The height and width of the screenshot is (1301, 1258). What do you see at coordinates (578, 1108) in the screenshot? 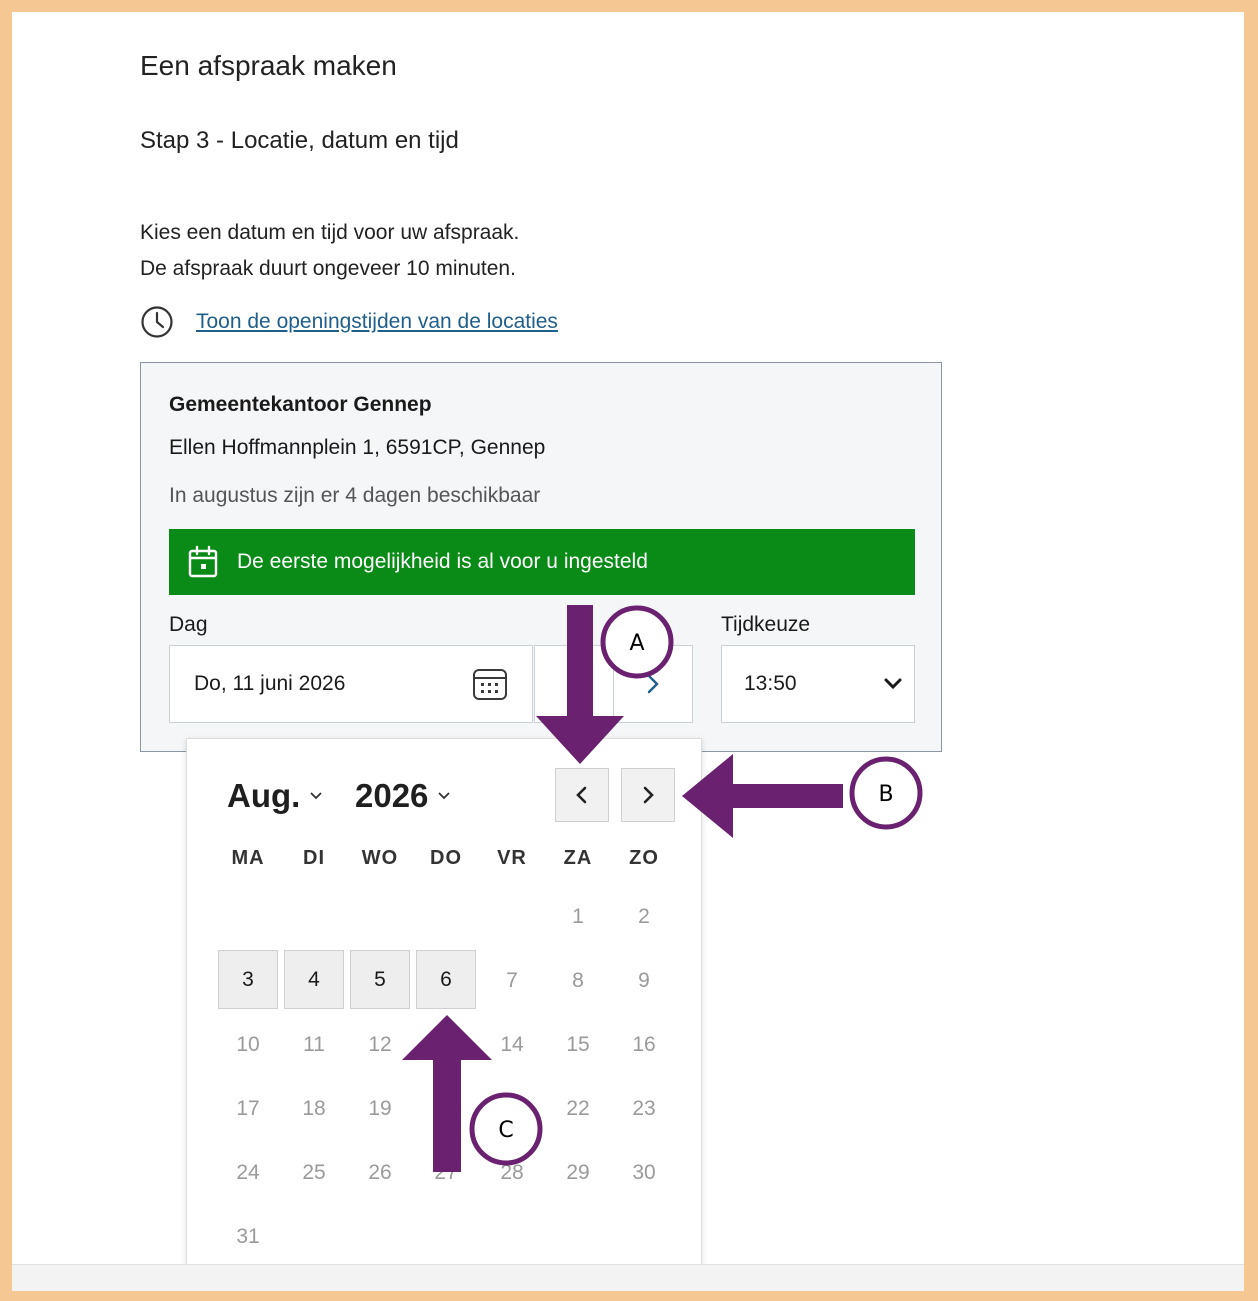
I see `calendar-day-unavailable: 22` at bounding box center [578, 1108].